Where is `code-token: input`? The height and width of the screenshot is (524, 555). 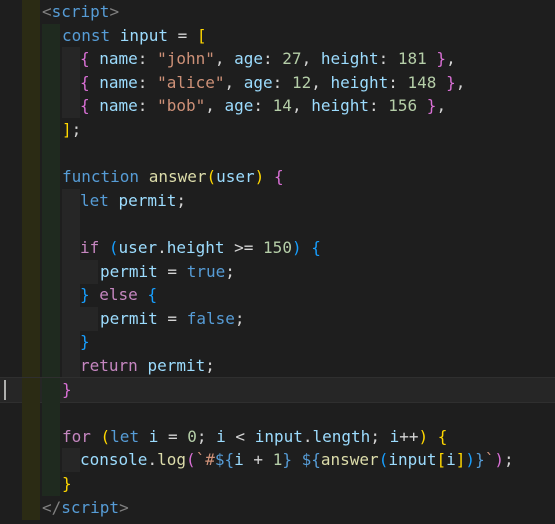 code-token: input is located at coordinates (412, 460).